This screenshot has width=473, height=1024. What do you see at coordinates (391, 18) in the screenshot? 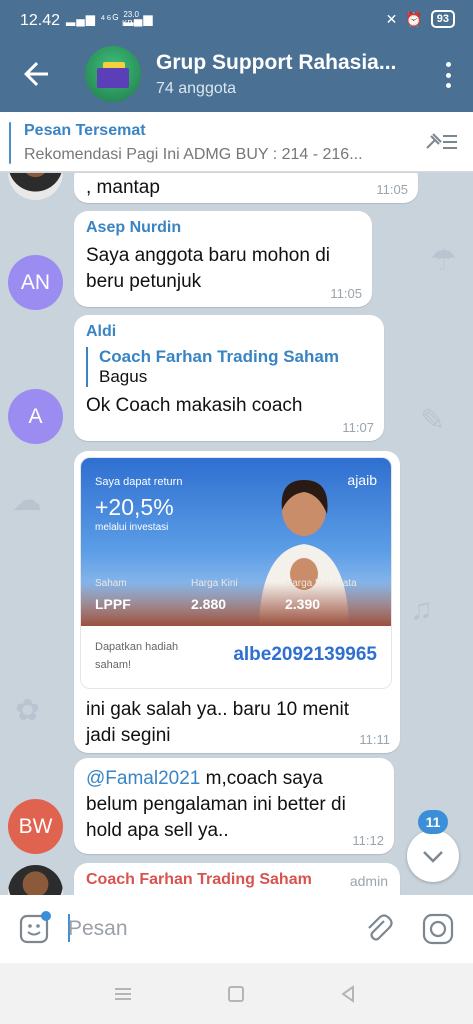
I see `vibrate-icon: ✕` at bounding box center [391, 18].